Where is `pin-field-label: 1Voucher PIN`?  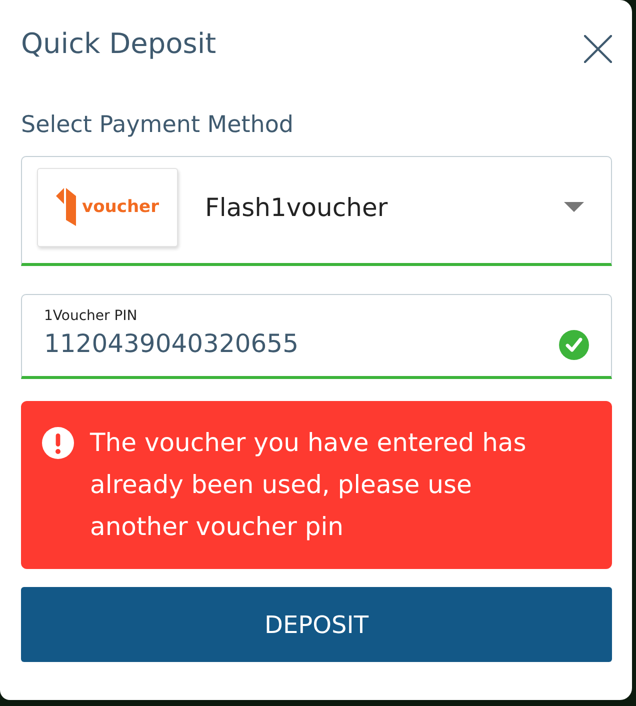
pin-field-label: 1Voucher PIN is located at coordinates (91, 315).